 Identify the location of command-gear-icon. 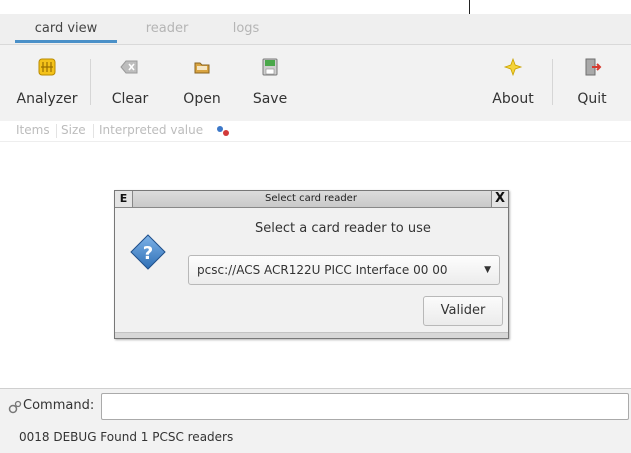
(15, 407).